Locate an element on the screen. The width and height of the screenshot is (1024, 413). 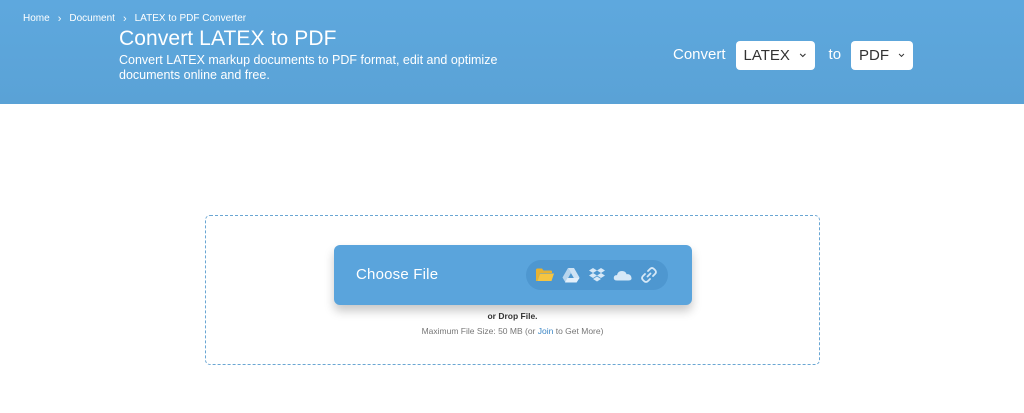
choose-file-label: Choose File is located at coordinates (397, 274).